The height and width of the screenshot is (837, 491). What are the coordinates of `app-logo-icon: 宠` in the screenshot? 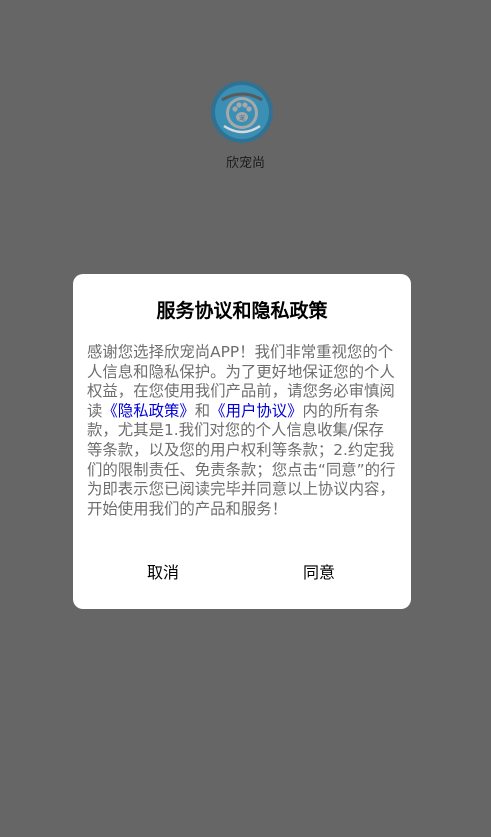 It's located at (242, 112).